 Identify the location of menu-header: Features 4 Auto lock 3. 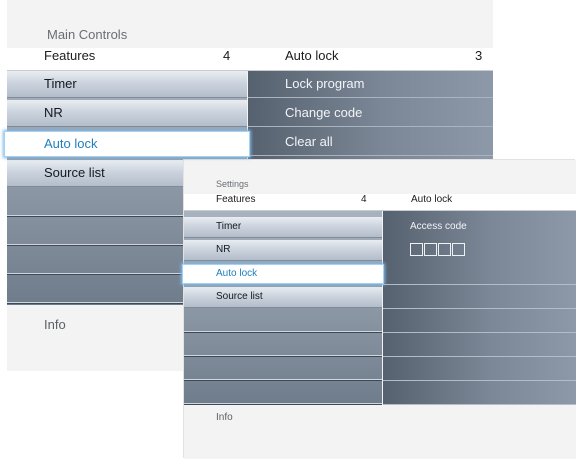
(250, 59).